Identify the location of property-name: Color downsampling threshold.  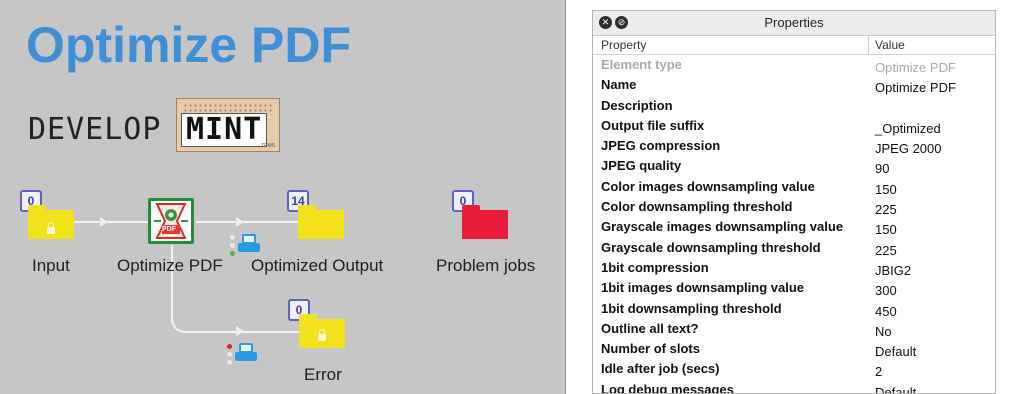
(697, 207).